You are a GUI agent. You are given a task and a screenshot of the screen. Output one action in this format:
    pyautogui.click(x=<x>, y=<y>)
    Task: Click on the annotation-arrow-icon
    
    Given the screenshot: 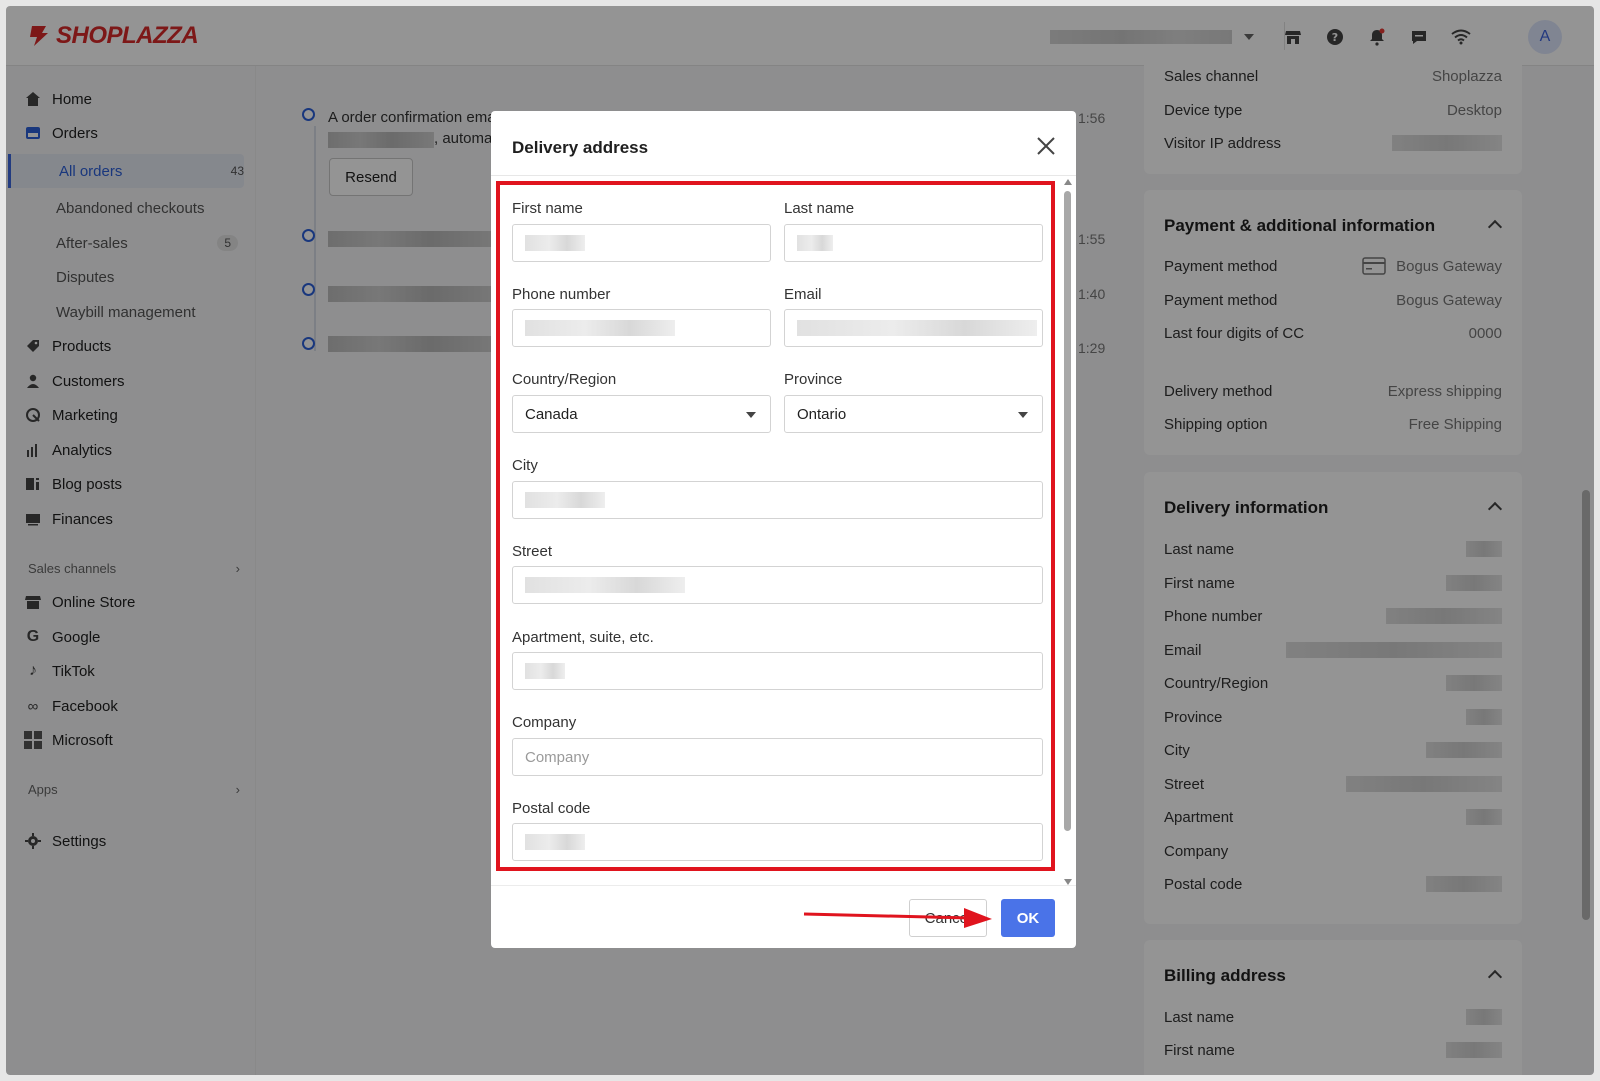 What is the action you would take?
    pyautogui.click(x=897, y=918)
    